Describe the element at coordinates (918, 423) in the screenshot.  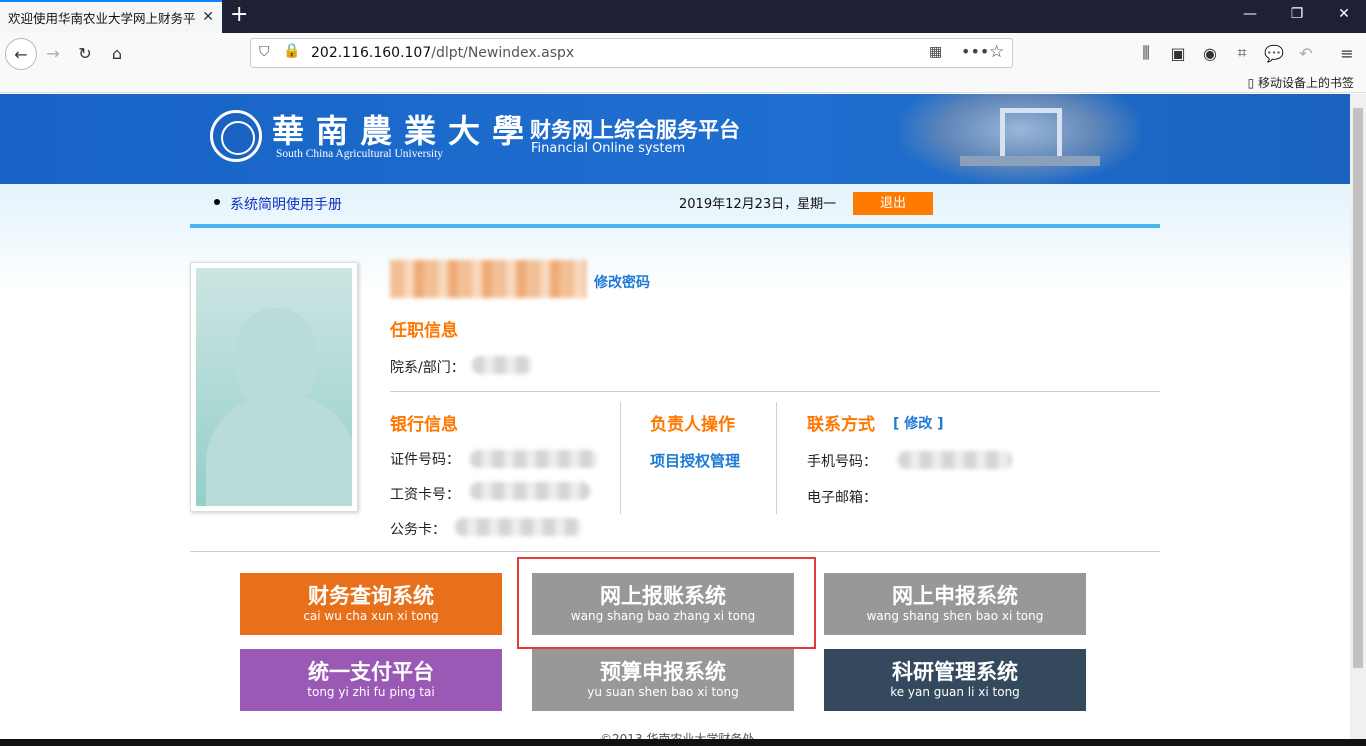
I see `contact-edit-link: [ 修改 ]` at that location.